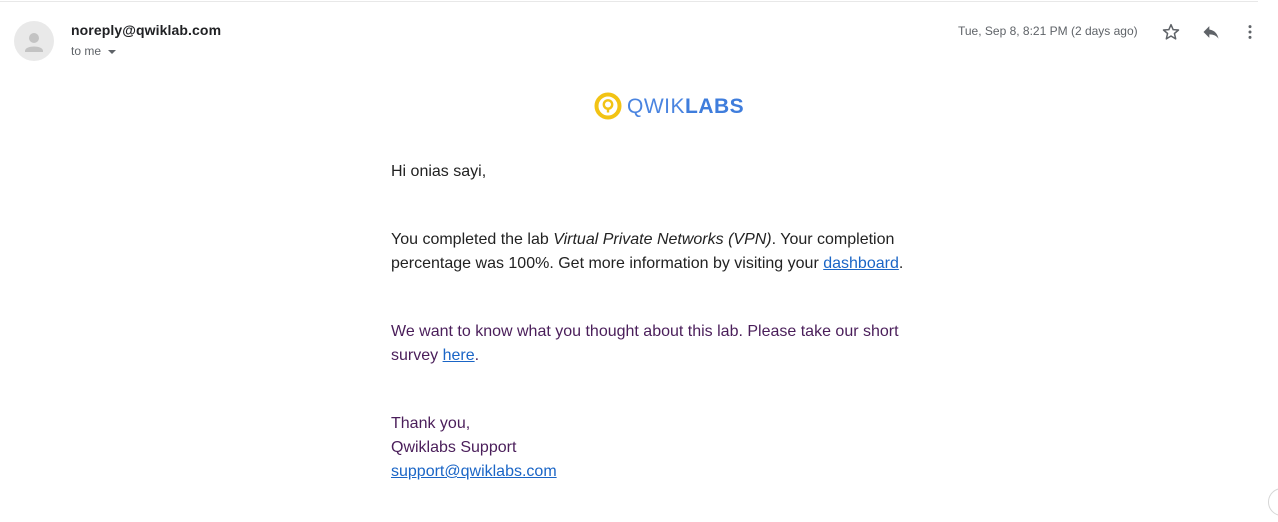 The height and width of the screenshot is (522, 1278). I want to click on lab-name: Virtual Private Networks (VPN), so click(662, 239).